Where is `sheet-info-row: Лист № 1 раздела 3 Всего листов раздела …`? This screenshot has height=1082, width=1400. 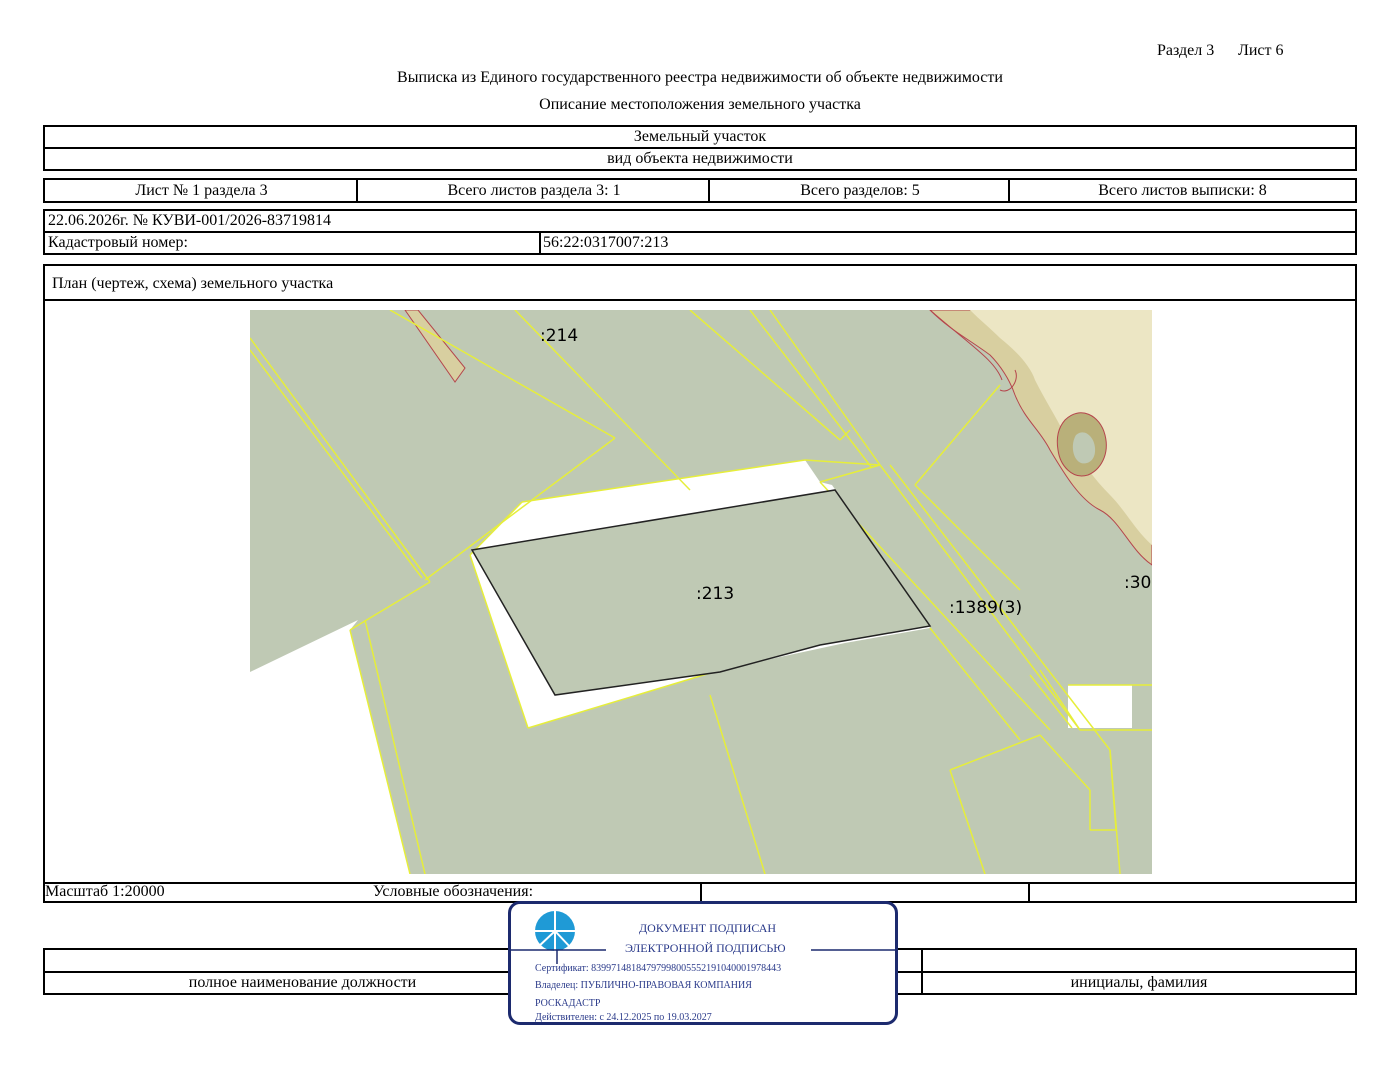
sheet-info-row: Лист № 1 раздела 3 Всего листов раздела … is located at coordinates (700, 190).